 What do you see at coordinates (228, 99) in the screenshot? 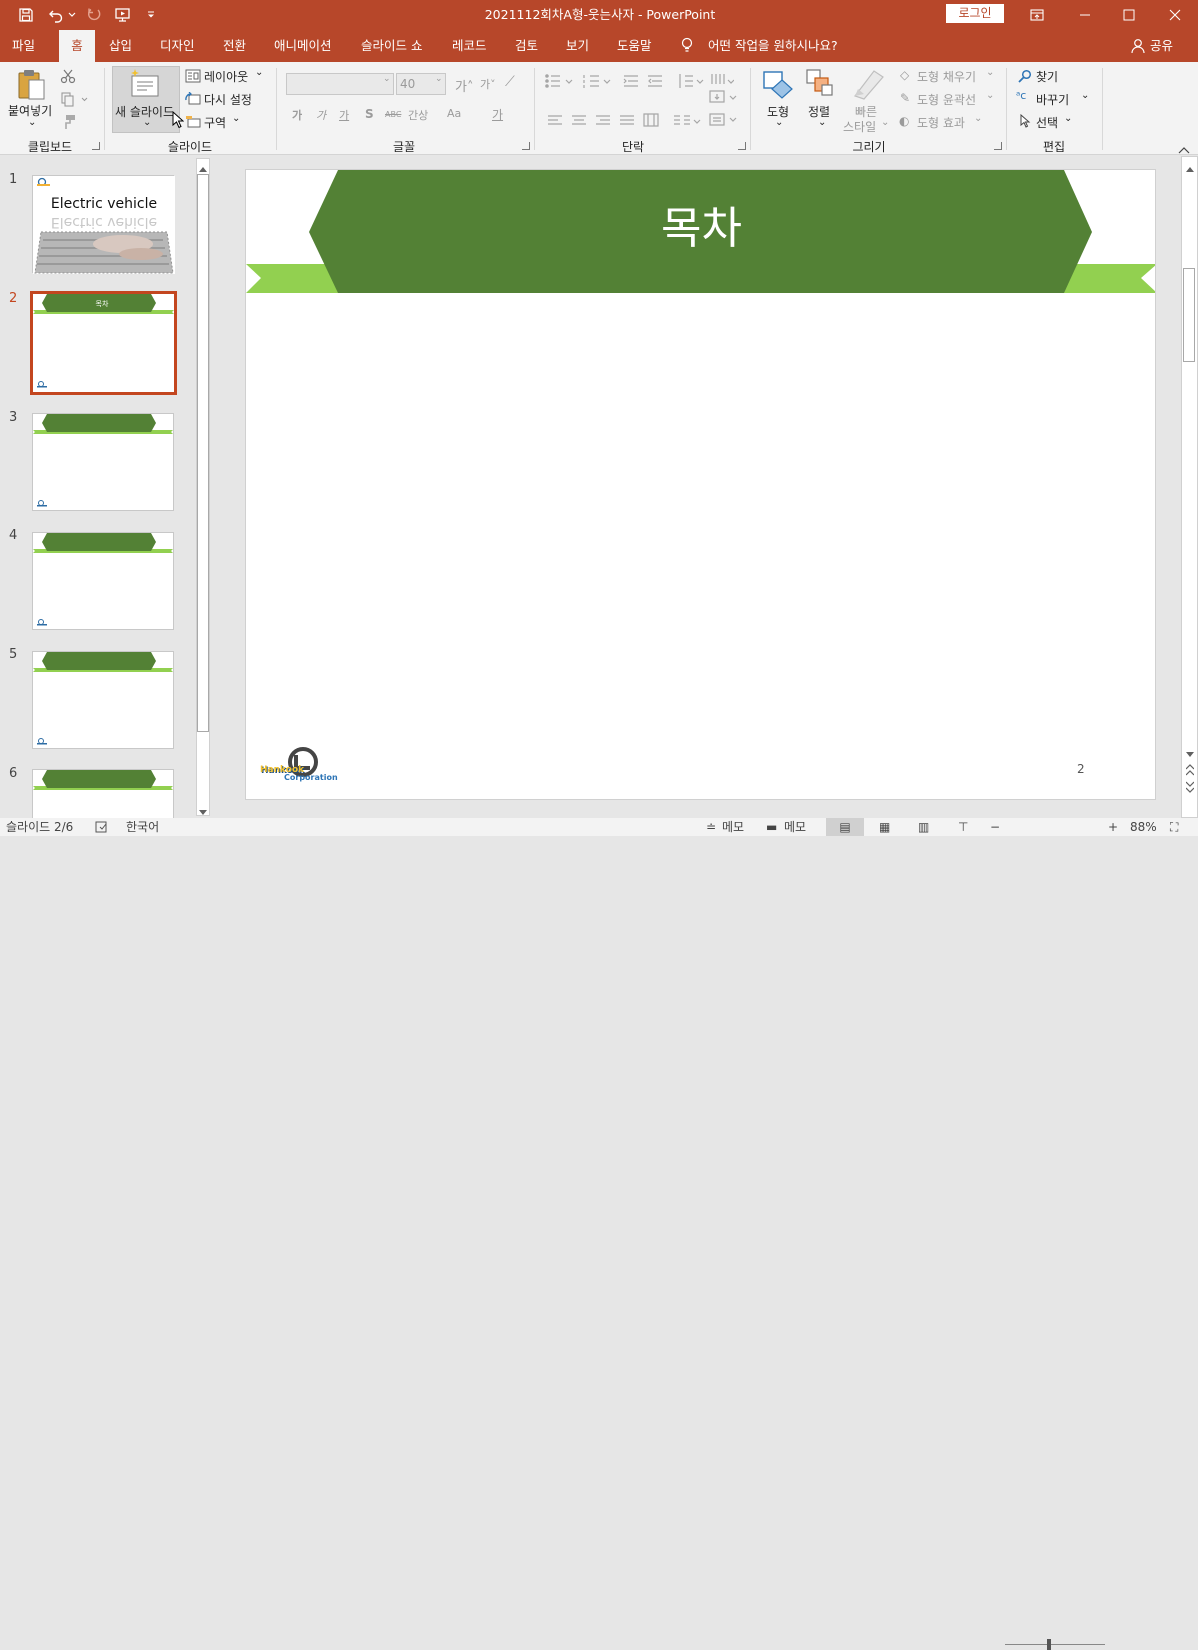
I see `reset-label: 다시 설정` at bounding box center [228, 99].